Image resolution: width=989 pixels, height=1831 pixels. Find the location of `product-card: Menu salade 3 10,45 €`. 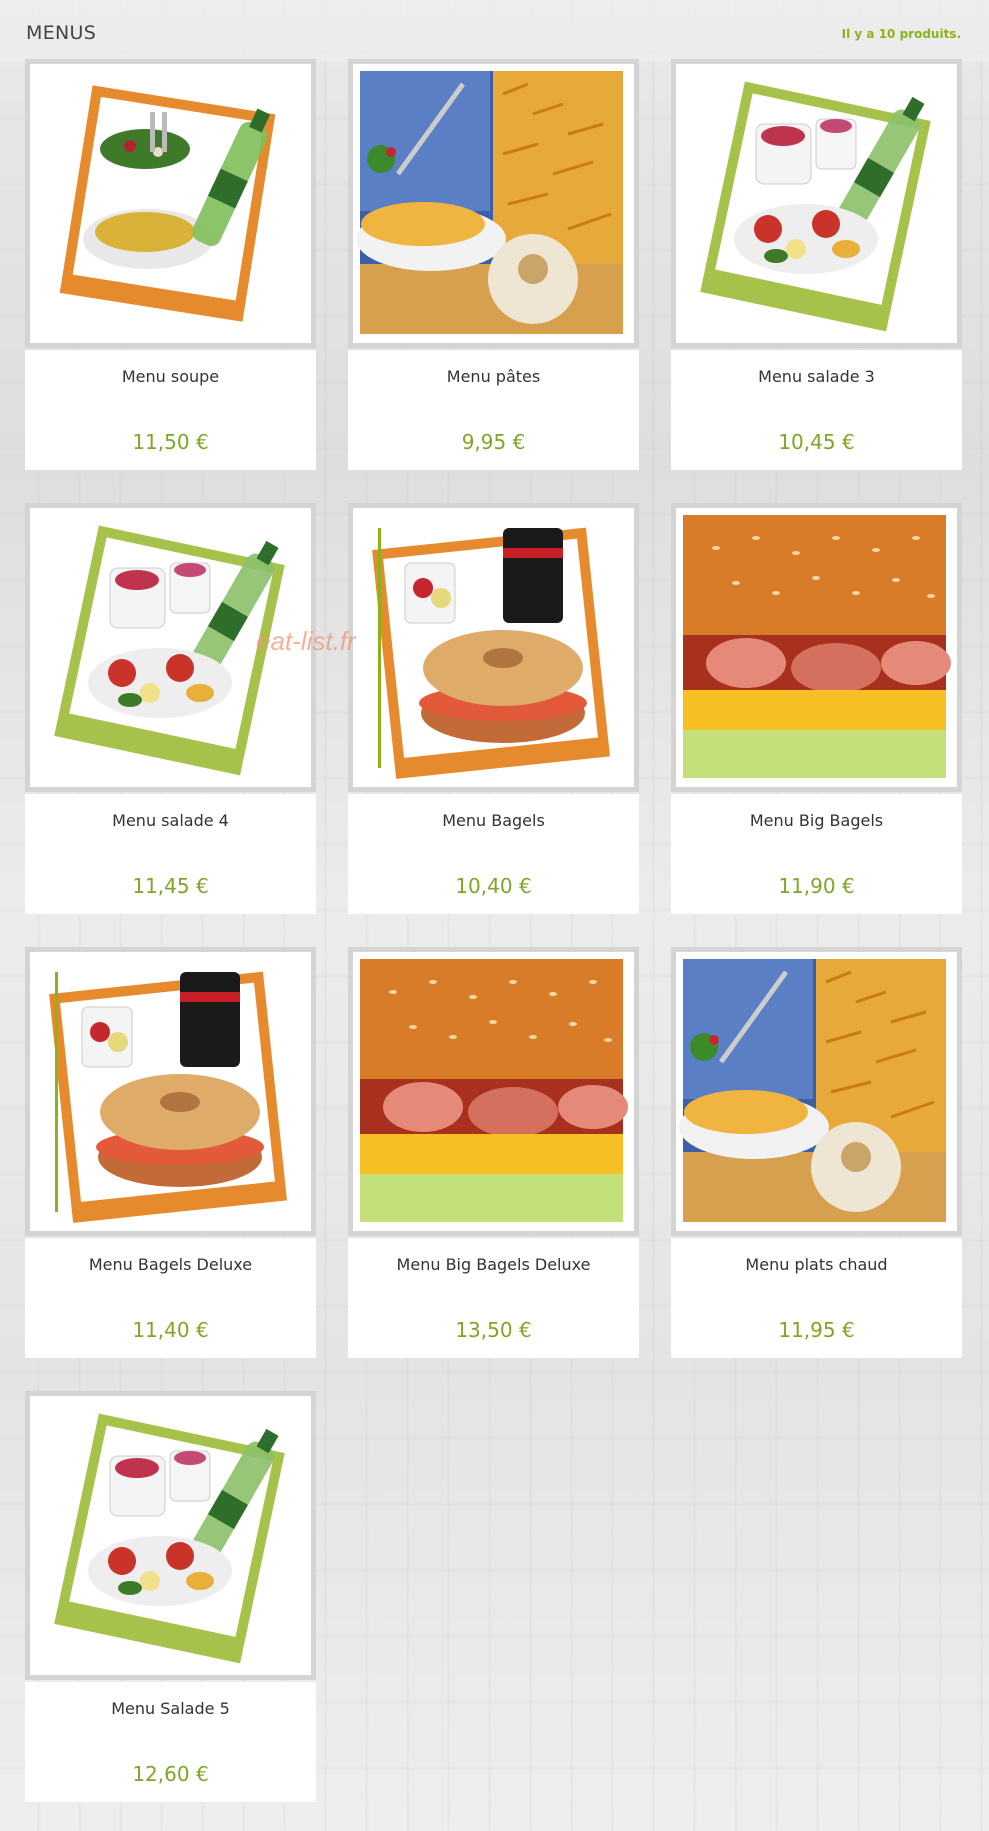

product-card: Menu salade 3 10,45 € is located at coordinates (816, 264).